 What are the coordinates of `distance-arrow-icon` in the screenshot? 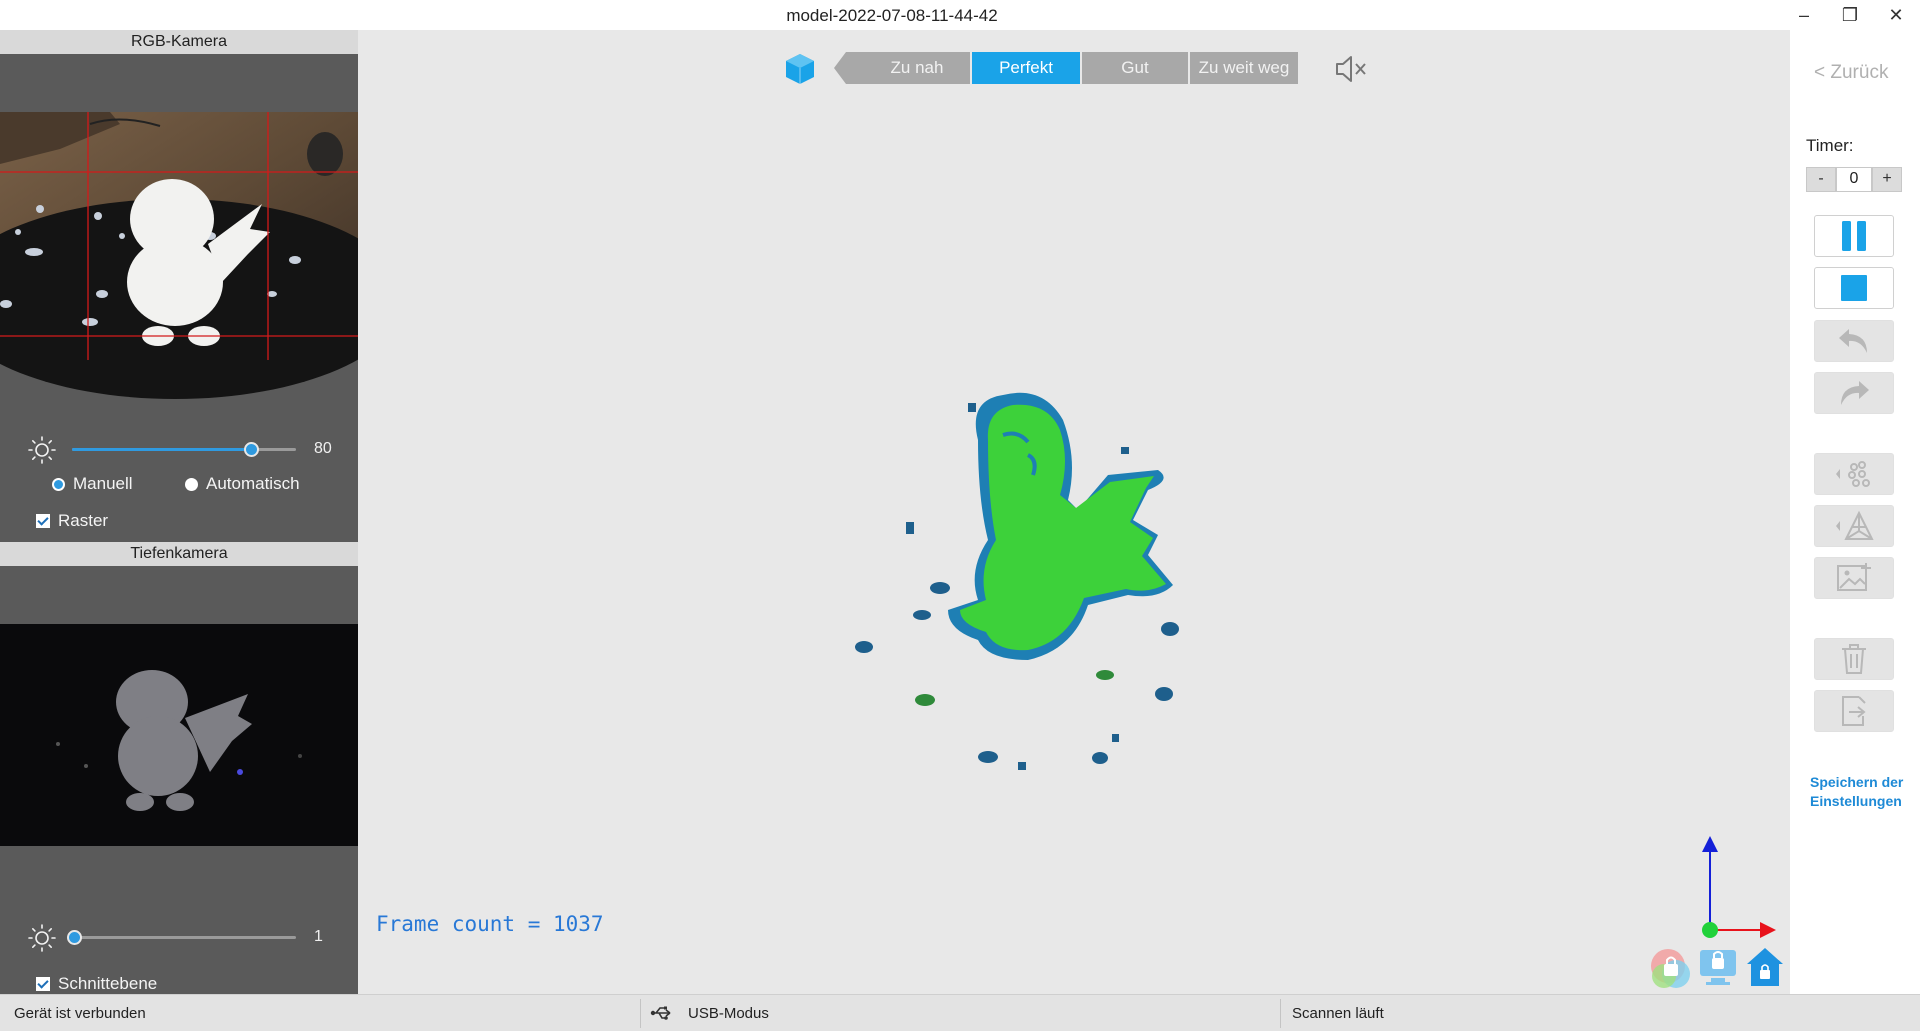 It's located at (849, 68).